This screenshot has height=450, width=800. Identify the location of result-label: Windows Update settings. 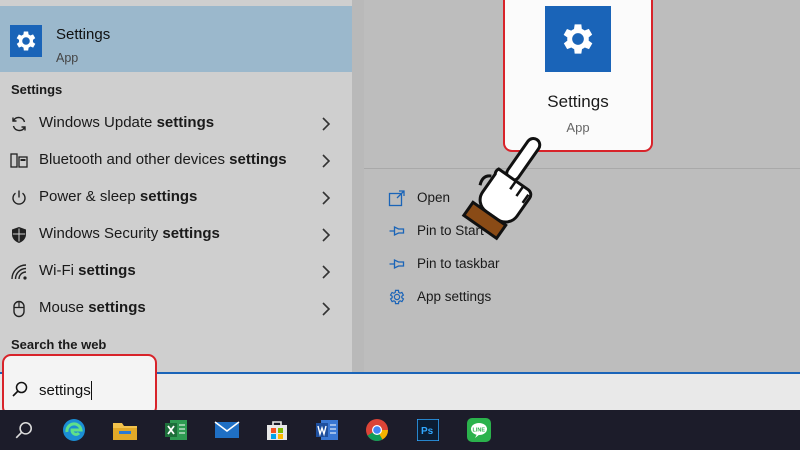
(127, 122).